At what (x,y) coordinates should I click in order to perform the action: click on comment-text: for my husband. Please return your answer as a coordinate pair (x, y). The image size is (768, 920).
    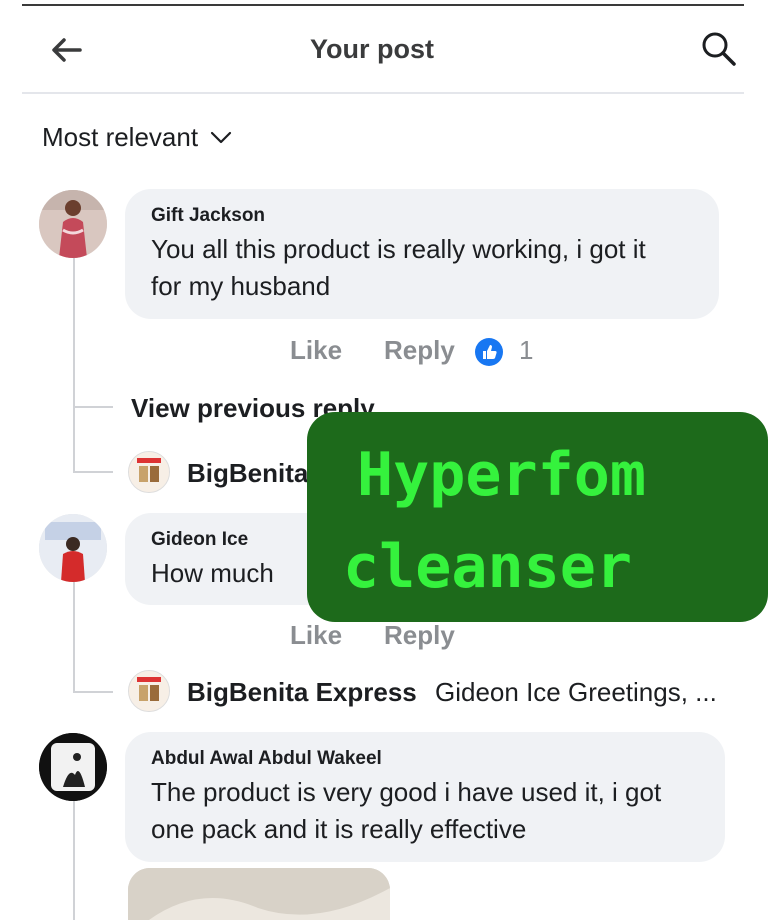
    Looking at the image, I should click on (241, 286).